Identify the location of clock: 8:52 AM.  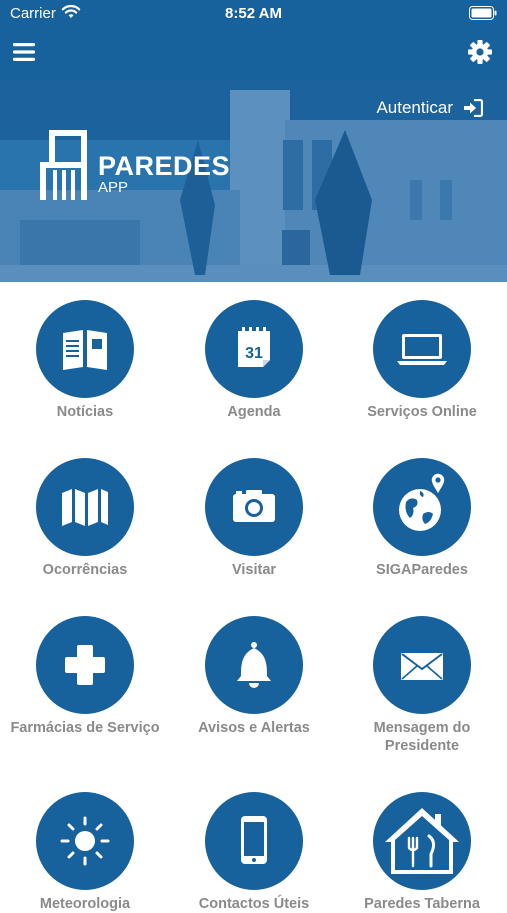
(253, 13).